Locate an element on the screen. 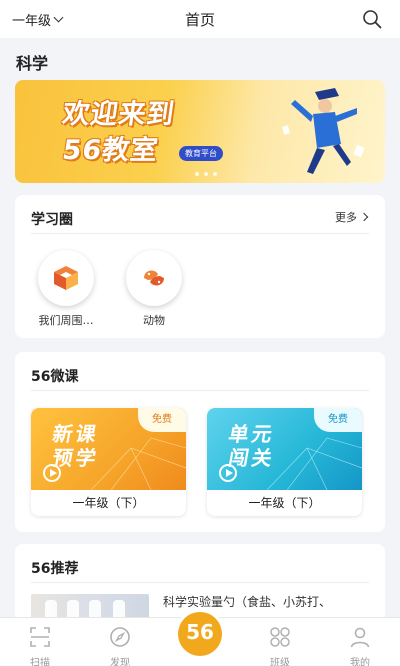 This screenshot has height=666, width=400. grade-selector: 一年级 is located at coordinates (38, 19).